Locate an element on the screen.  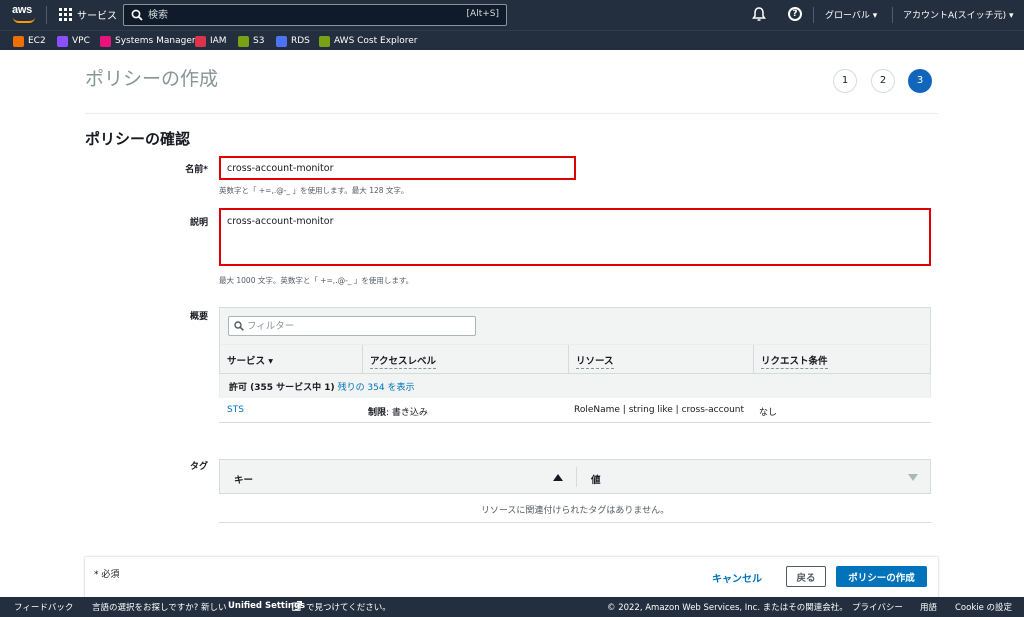
ec2-icon is located at coordinates (18, 41).